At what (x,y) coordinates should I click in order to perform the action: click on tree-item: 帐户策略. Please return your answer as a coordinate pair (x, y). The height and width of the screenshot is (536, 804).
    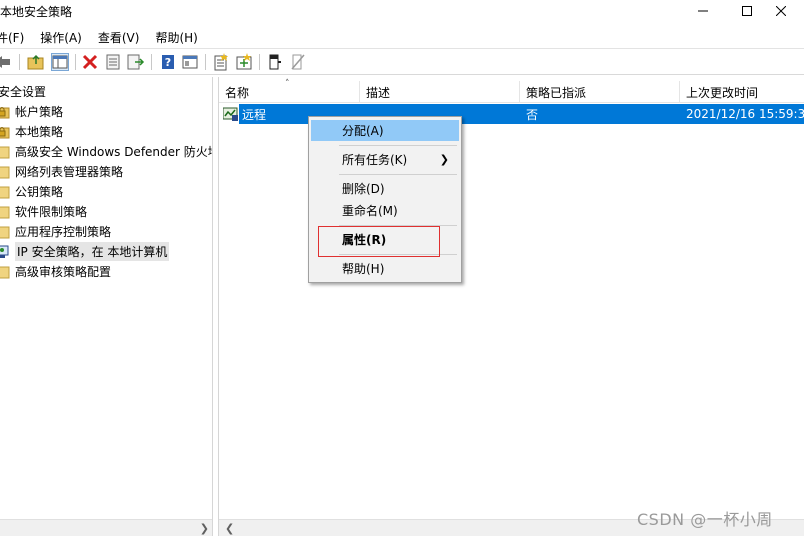
    Looking at the image, I should click on (31, 111).